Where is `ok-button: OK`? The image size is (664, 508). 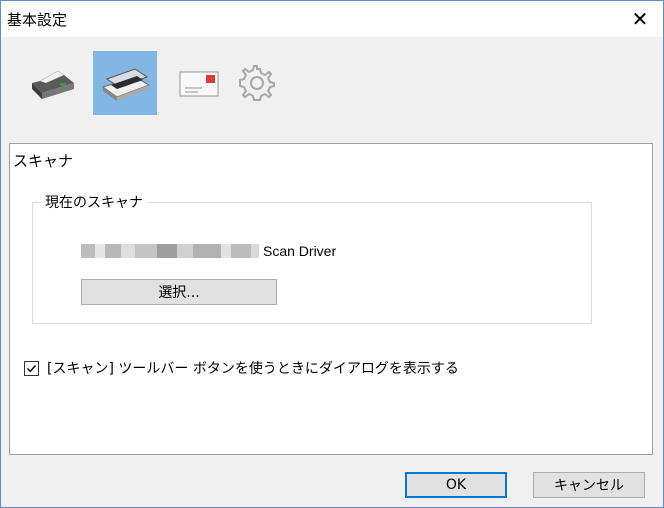
ok-button: OK is located at coordinates (456, 485).